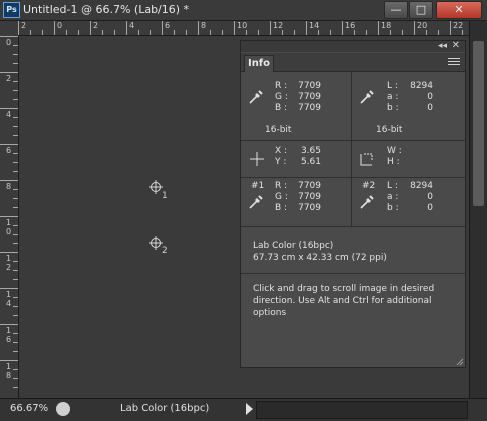 This screenshot has height=421, width=487. I want to click on rgb-bit-depth: 16-bit, so click(278, 130).